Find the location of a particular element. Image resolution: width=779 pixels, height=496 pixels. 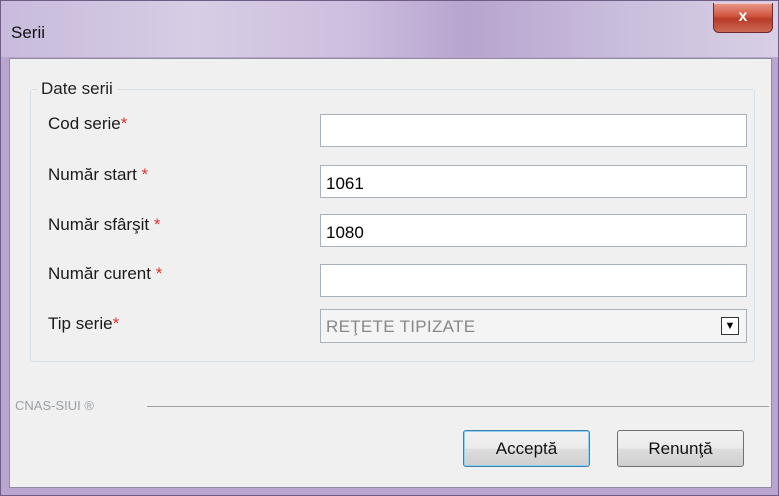

numar-start-label: Număr start * is located at coordinates (98, 174).